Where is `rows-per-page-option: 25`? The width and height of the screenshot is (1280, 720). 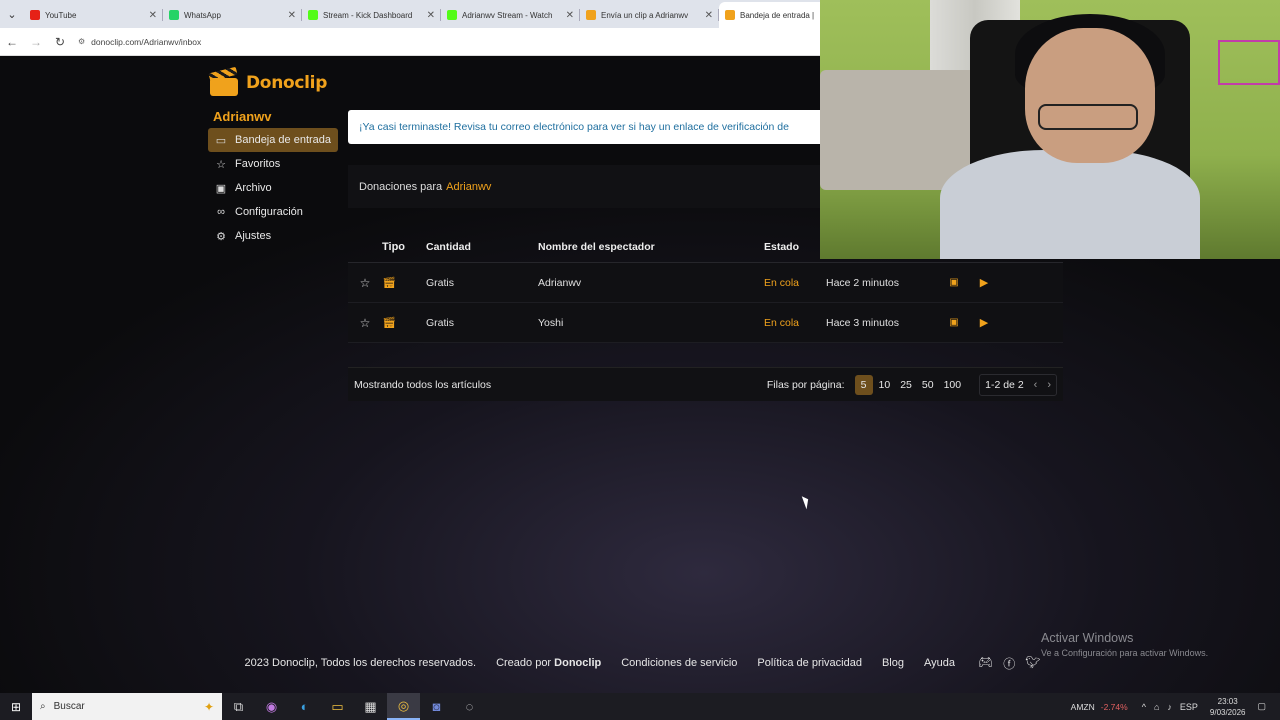 rows-per-page-option: 25 is located at coordinates (906, 385).